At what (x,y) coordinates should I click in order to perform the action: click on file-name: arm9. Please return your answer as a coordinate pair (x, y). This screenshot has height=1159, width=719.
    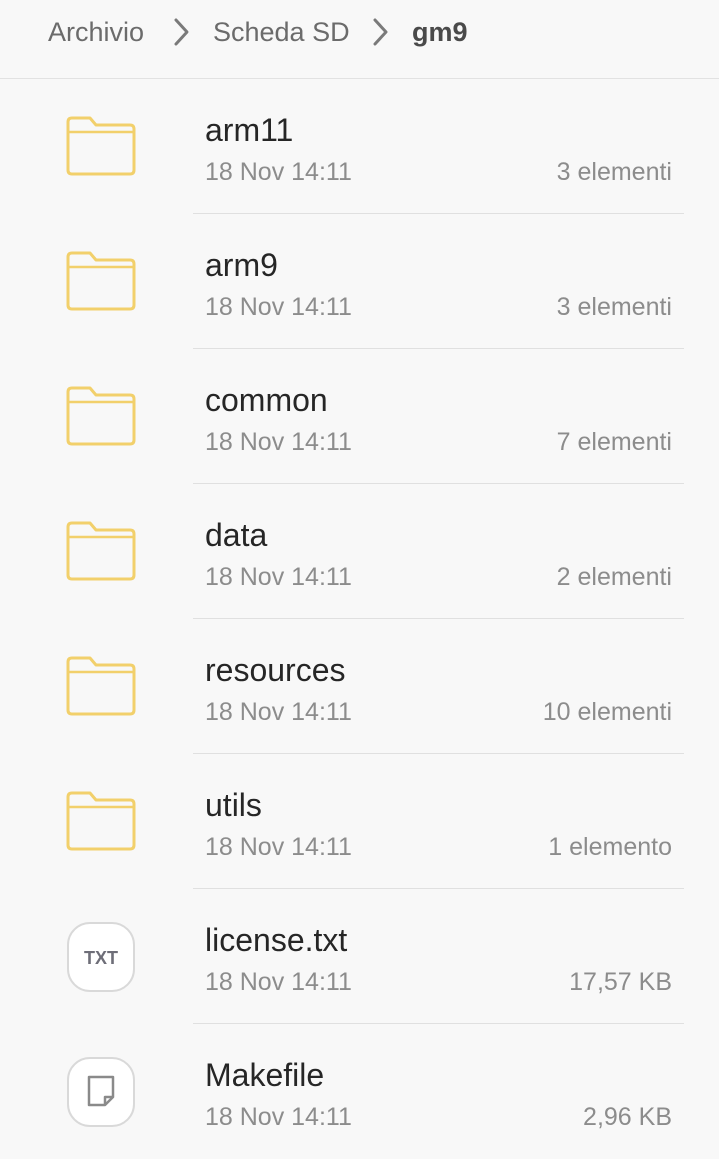
    Looking at the image, I should click on (241, 265).